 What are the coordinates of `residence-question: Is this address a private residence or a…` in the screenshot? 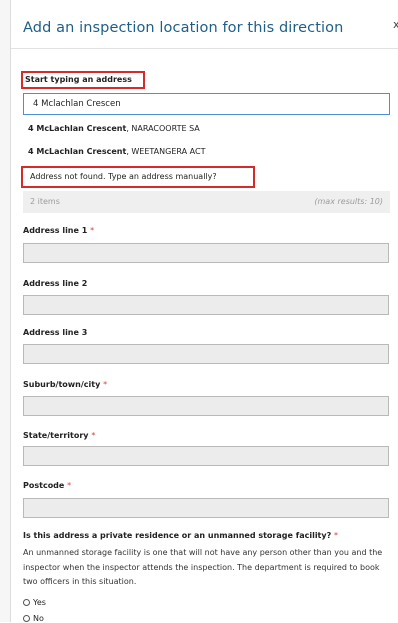 It's located at (180, 535).